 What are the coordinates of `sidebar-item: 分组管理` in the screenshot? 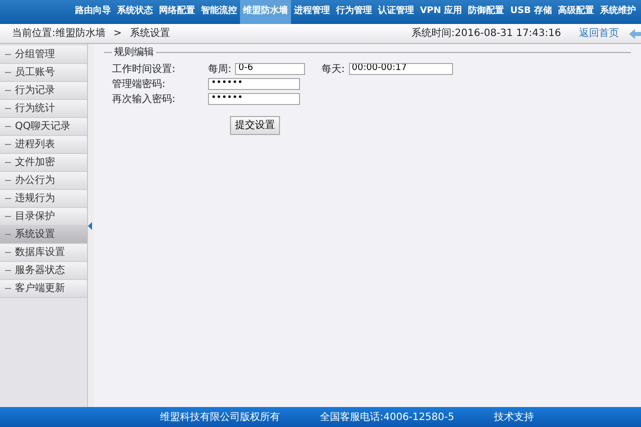 It's located at (43, 55).